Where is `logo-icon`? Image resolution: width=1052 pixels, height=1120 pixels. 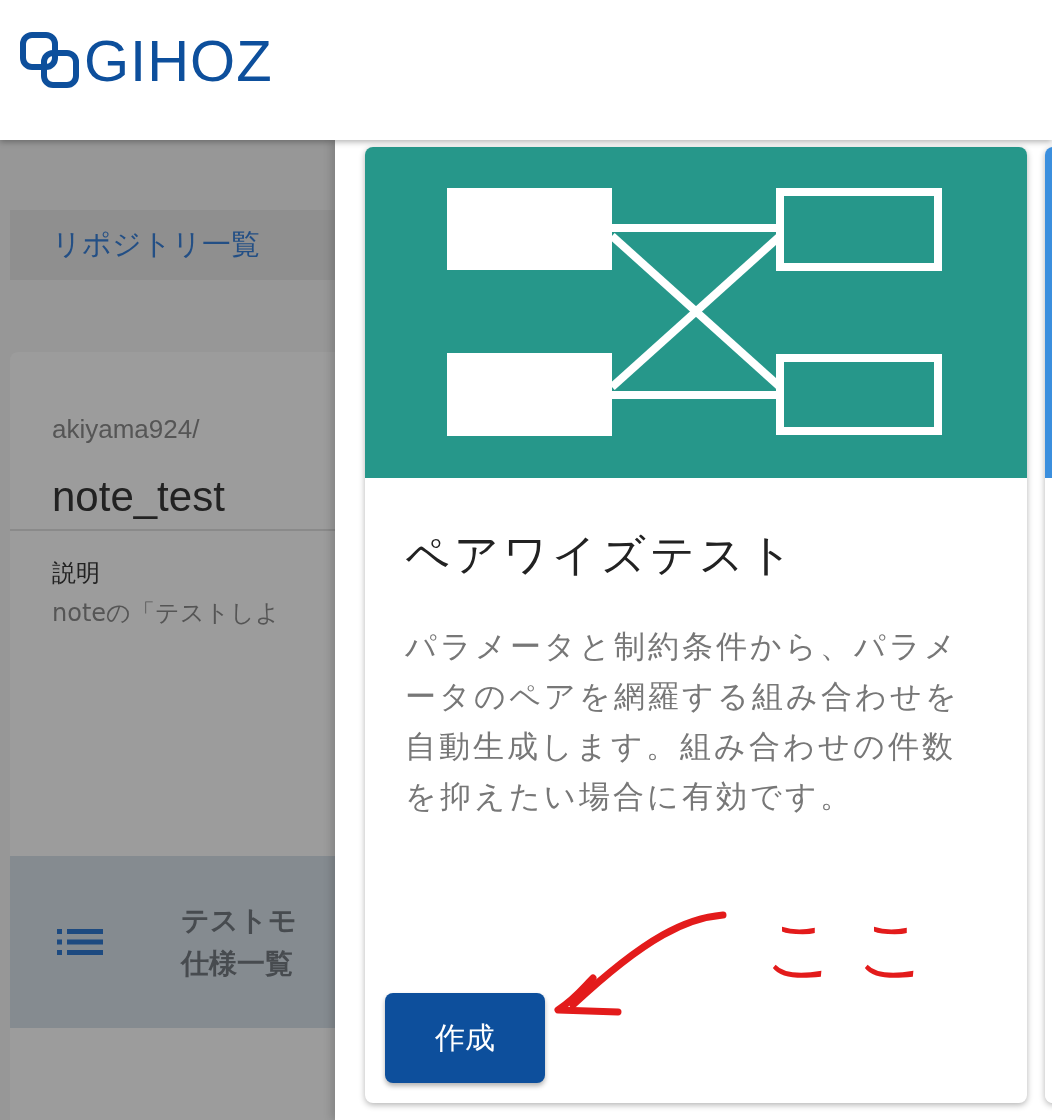
logo-icon is located at coordinates (50, 60).